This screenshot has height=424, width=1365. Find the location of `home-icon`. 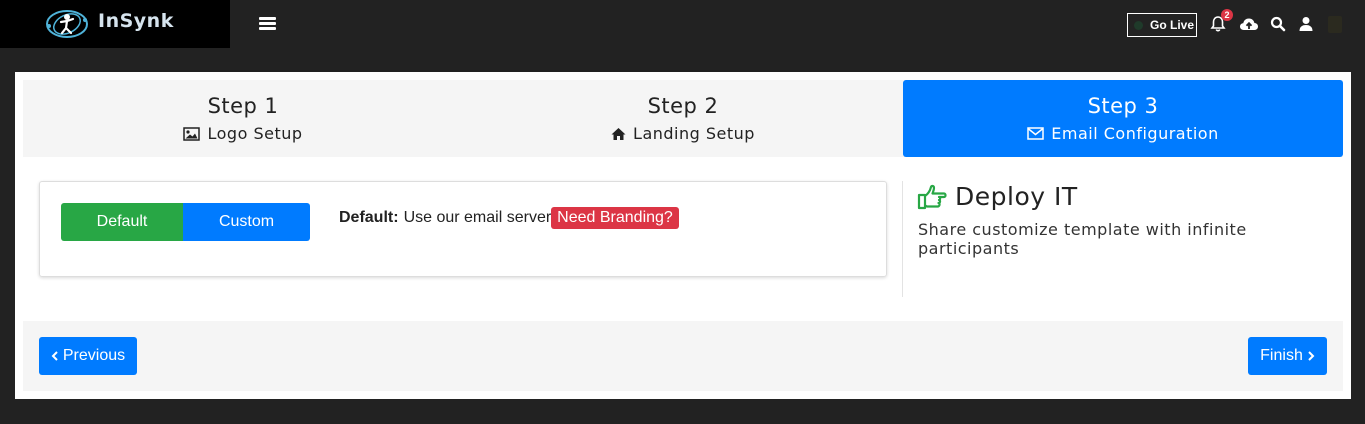

home-icon is located at coordinates (618, 133).